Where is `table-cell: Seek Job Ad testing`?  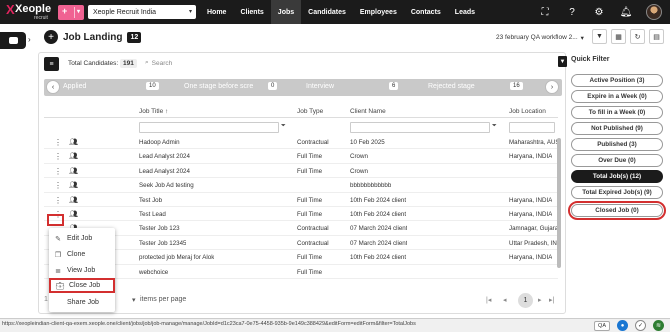
table-cell: Seek Job Ad testing is located at coordinates (166, 185).